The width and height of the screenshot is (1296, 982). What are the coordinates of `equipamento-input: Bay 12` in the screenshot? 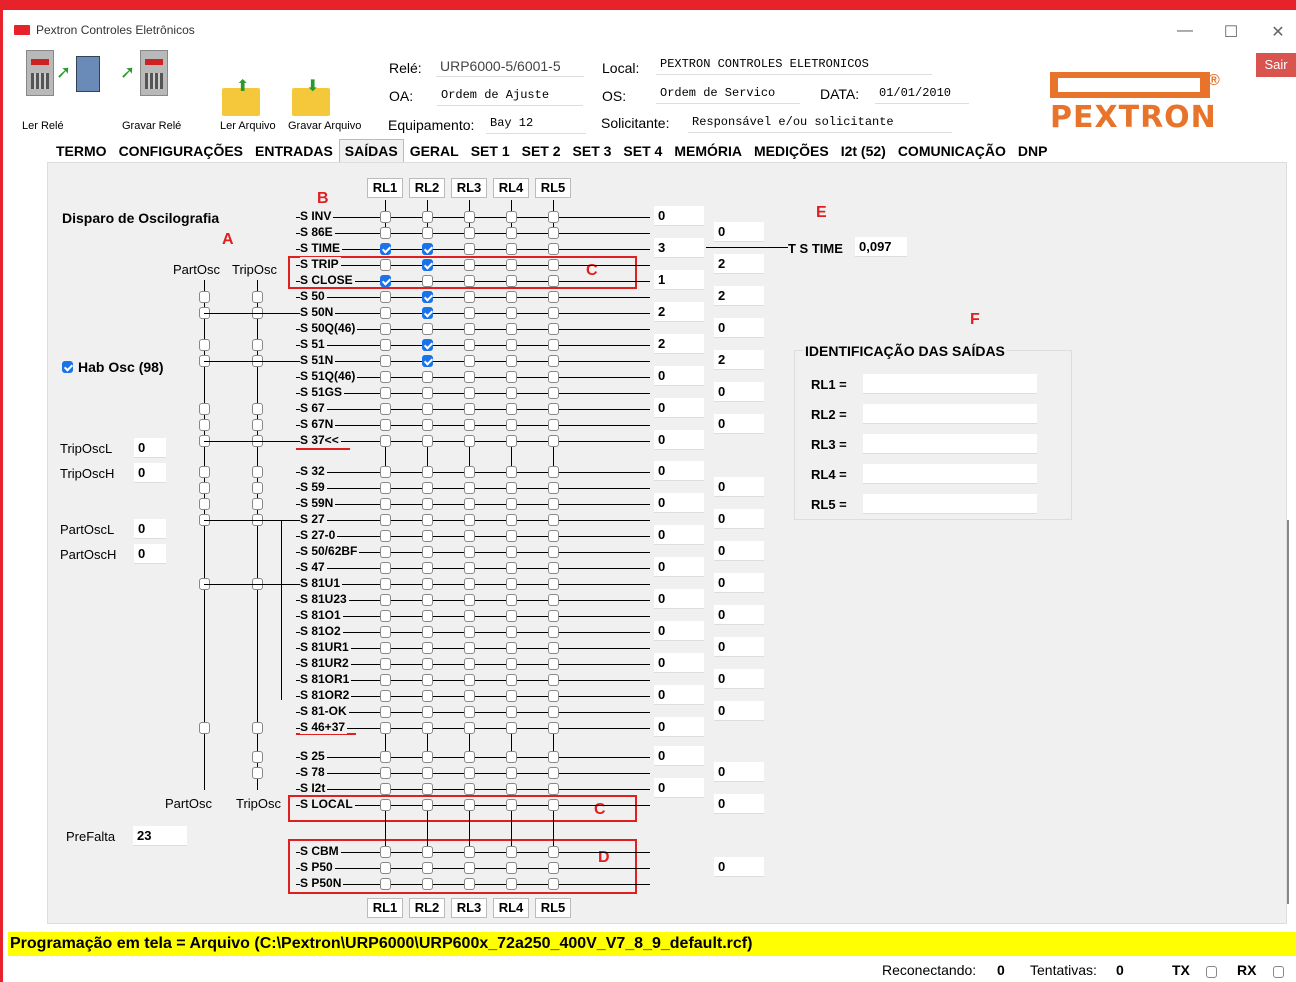 It's located at (536, 123).